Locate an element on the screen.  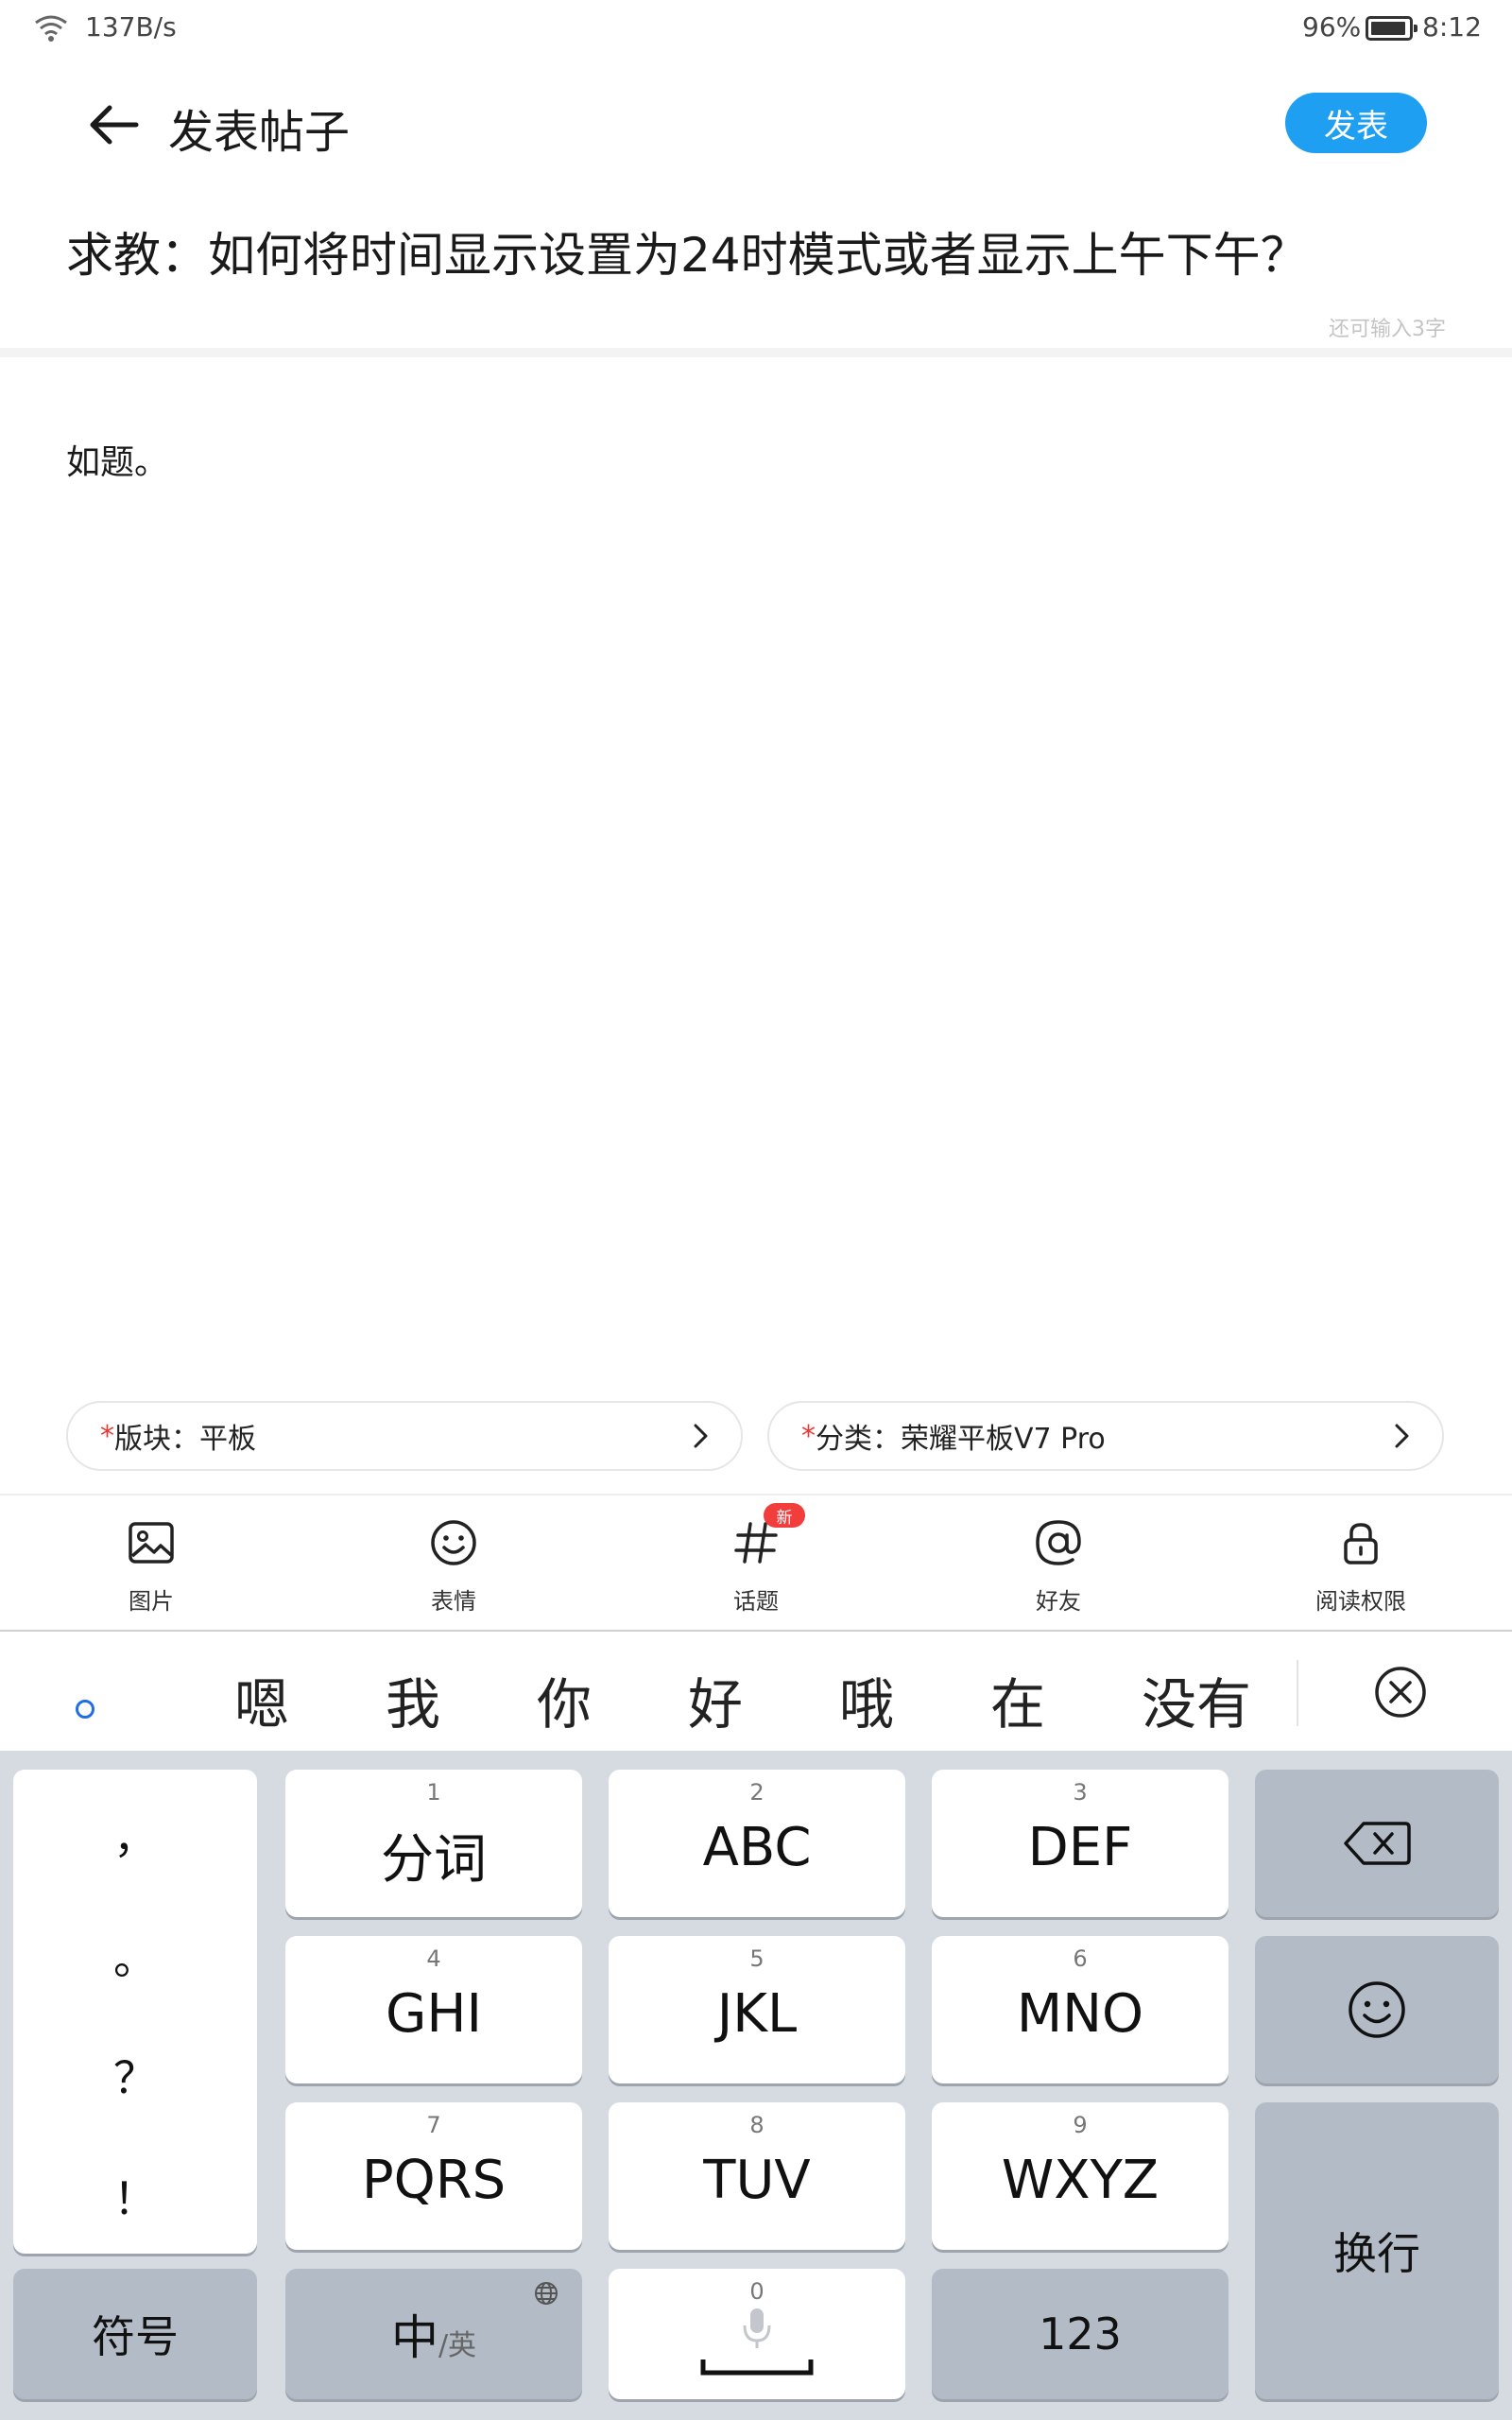
key-number: 0 is located at coordinates (757, 2291).